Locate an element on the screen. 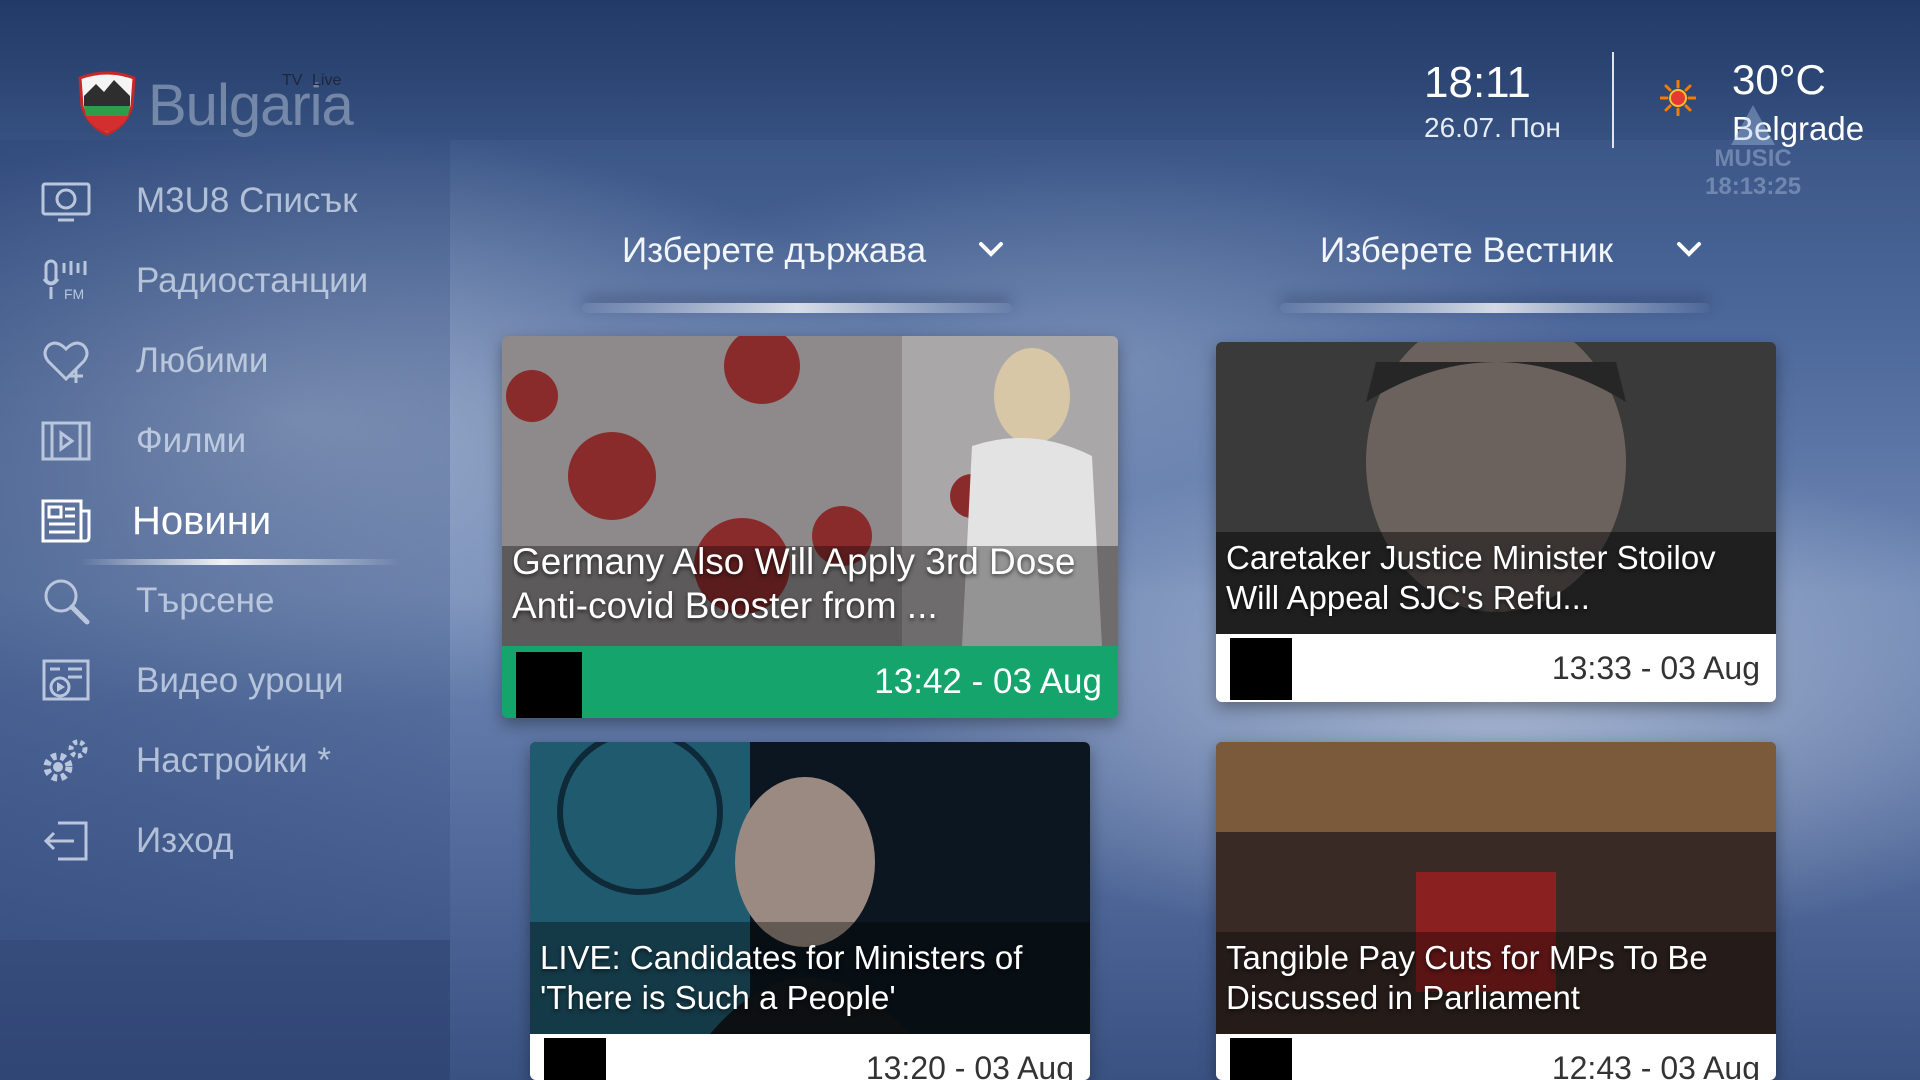 The image size is (1920, 1080). clock-time: 18:11 is located at coordinates (1477, 82).